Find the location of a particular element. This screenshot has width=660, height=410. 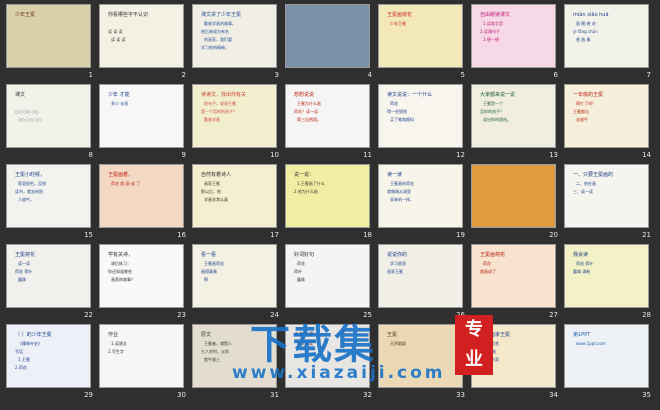

slide-text: 一年级的王冕 is located at coordinates (588, 95).